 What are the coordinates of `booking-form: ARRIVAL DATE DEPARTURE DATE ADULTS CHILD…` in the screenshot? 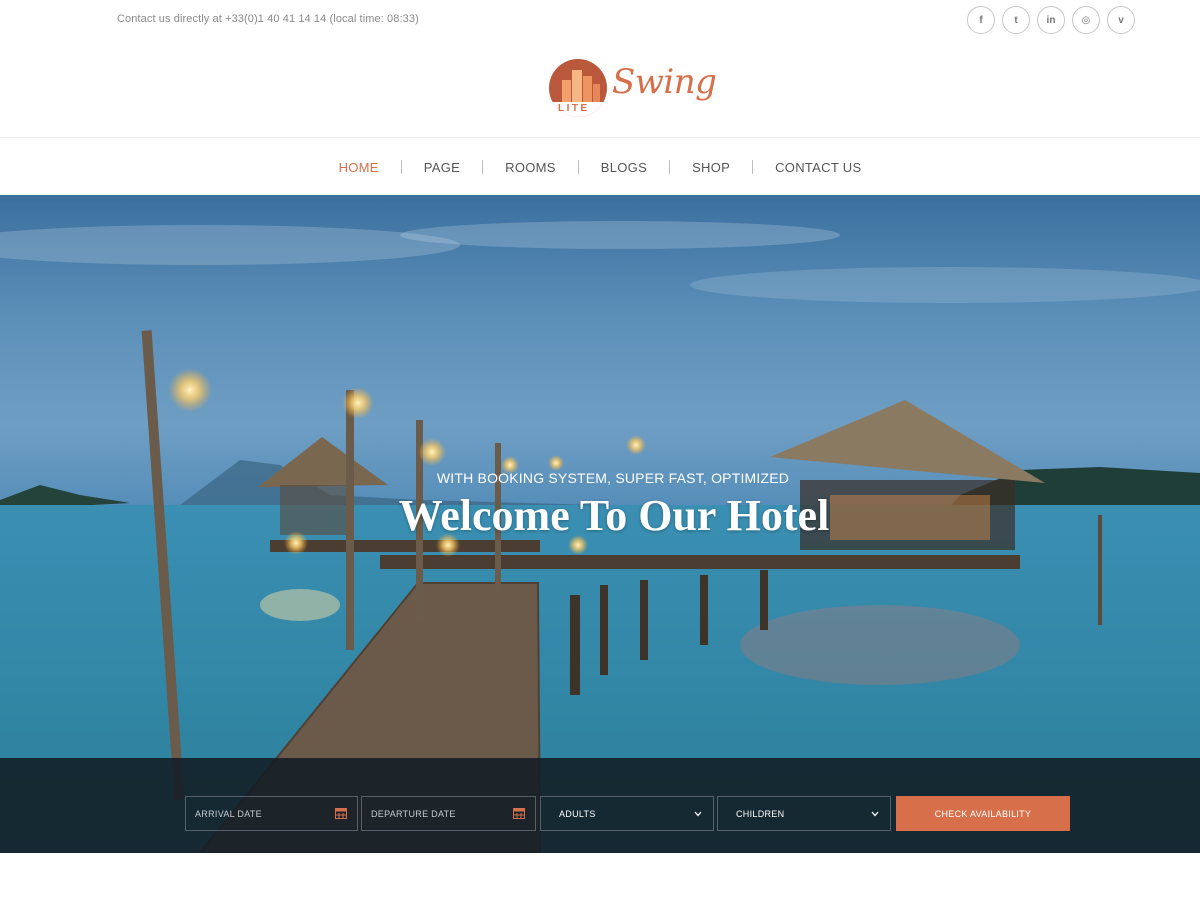 It's located at (600, 805).